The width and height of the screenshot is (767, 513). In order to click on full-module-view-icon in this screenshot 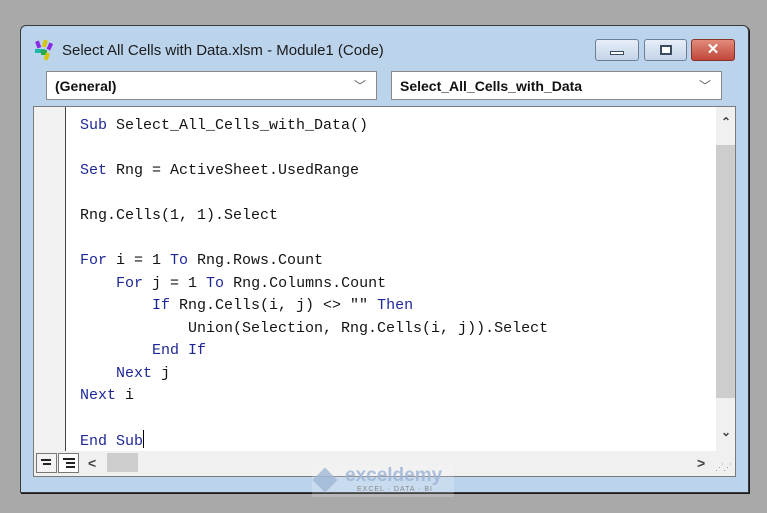, I will do `click(69, 459)`.